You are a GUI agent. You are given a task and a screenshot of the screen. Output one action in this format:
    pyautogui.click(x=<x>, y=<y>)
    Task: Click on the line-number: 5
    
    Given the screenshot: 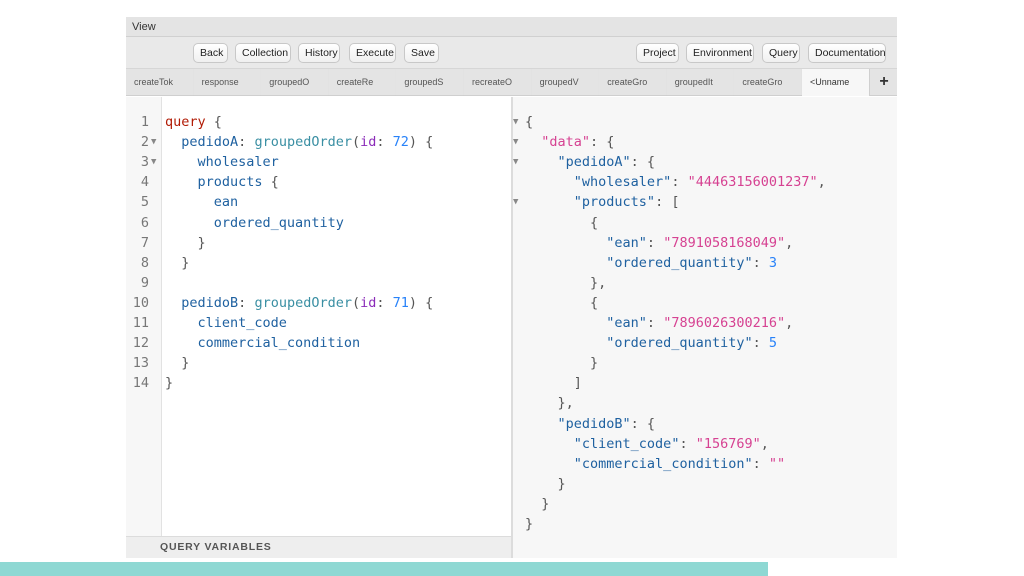 What is the action you would take?
    pyautogui.click(x=144, y=202)
    